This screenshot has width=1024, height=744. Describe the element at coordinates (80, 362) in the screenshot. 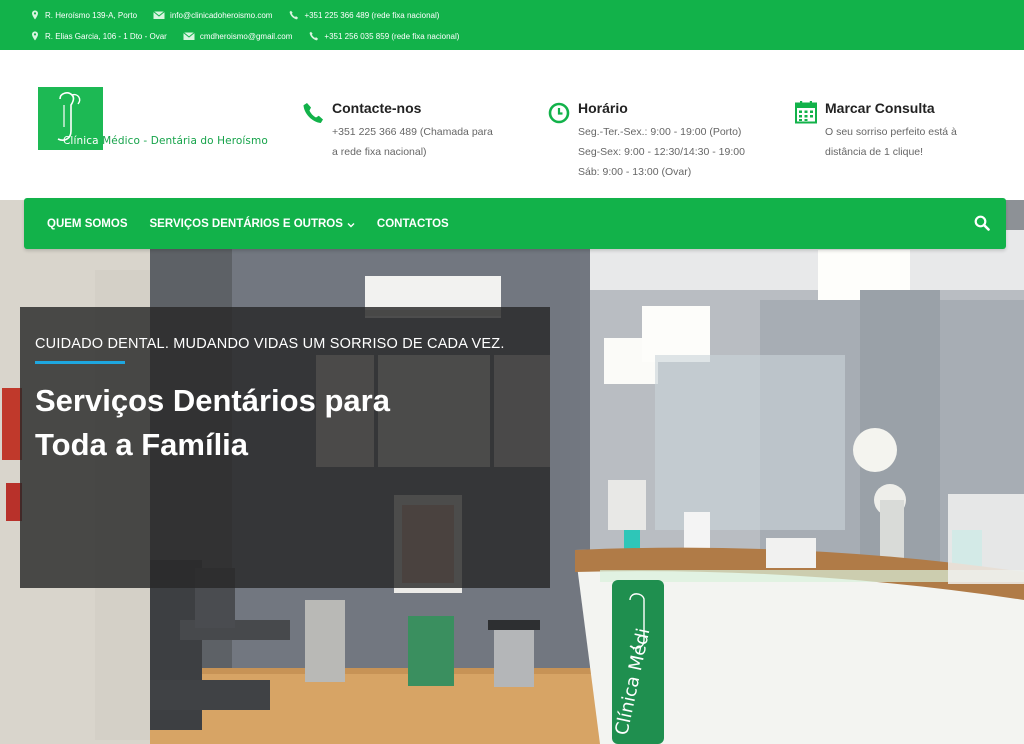

I see `hero-accent-bar` at that location.